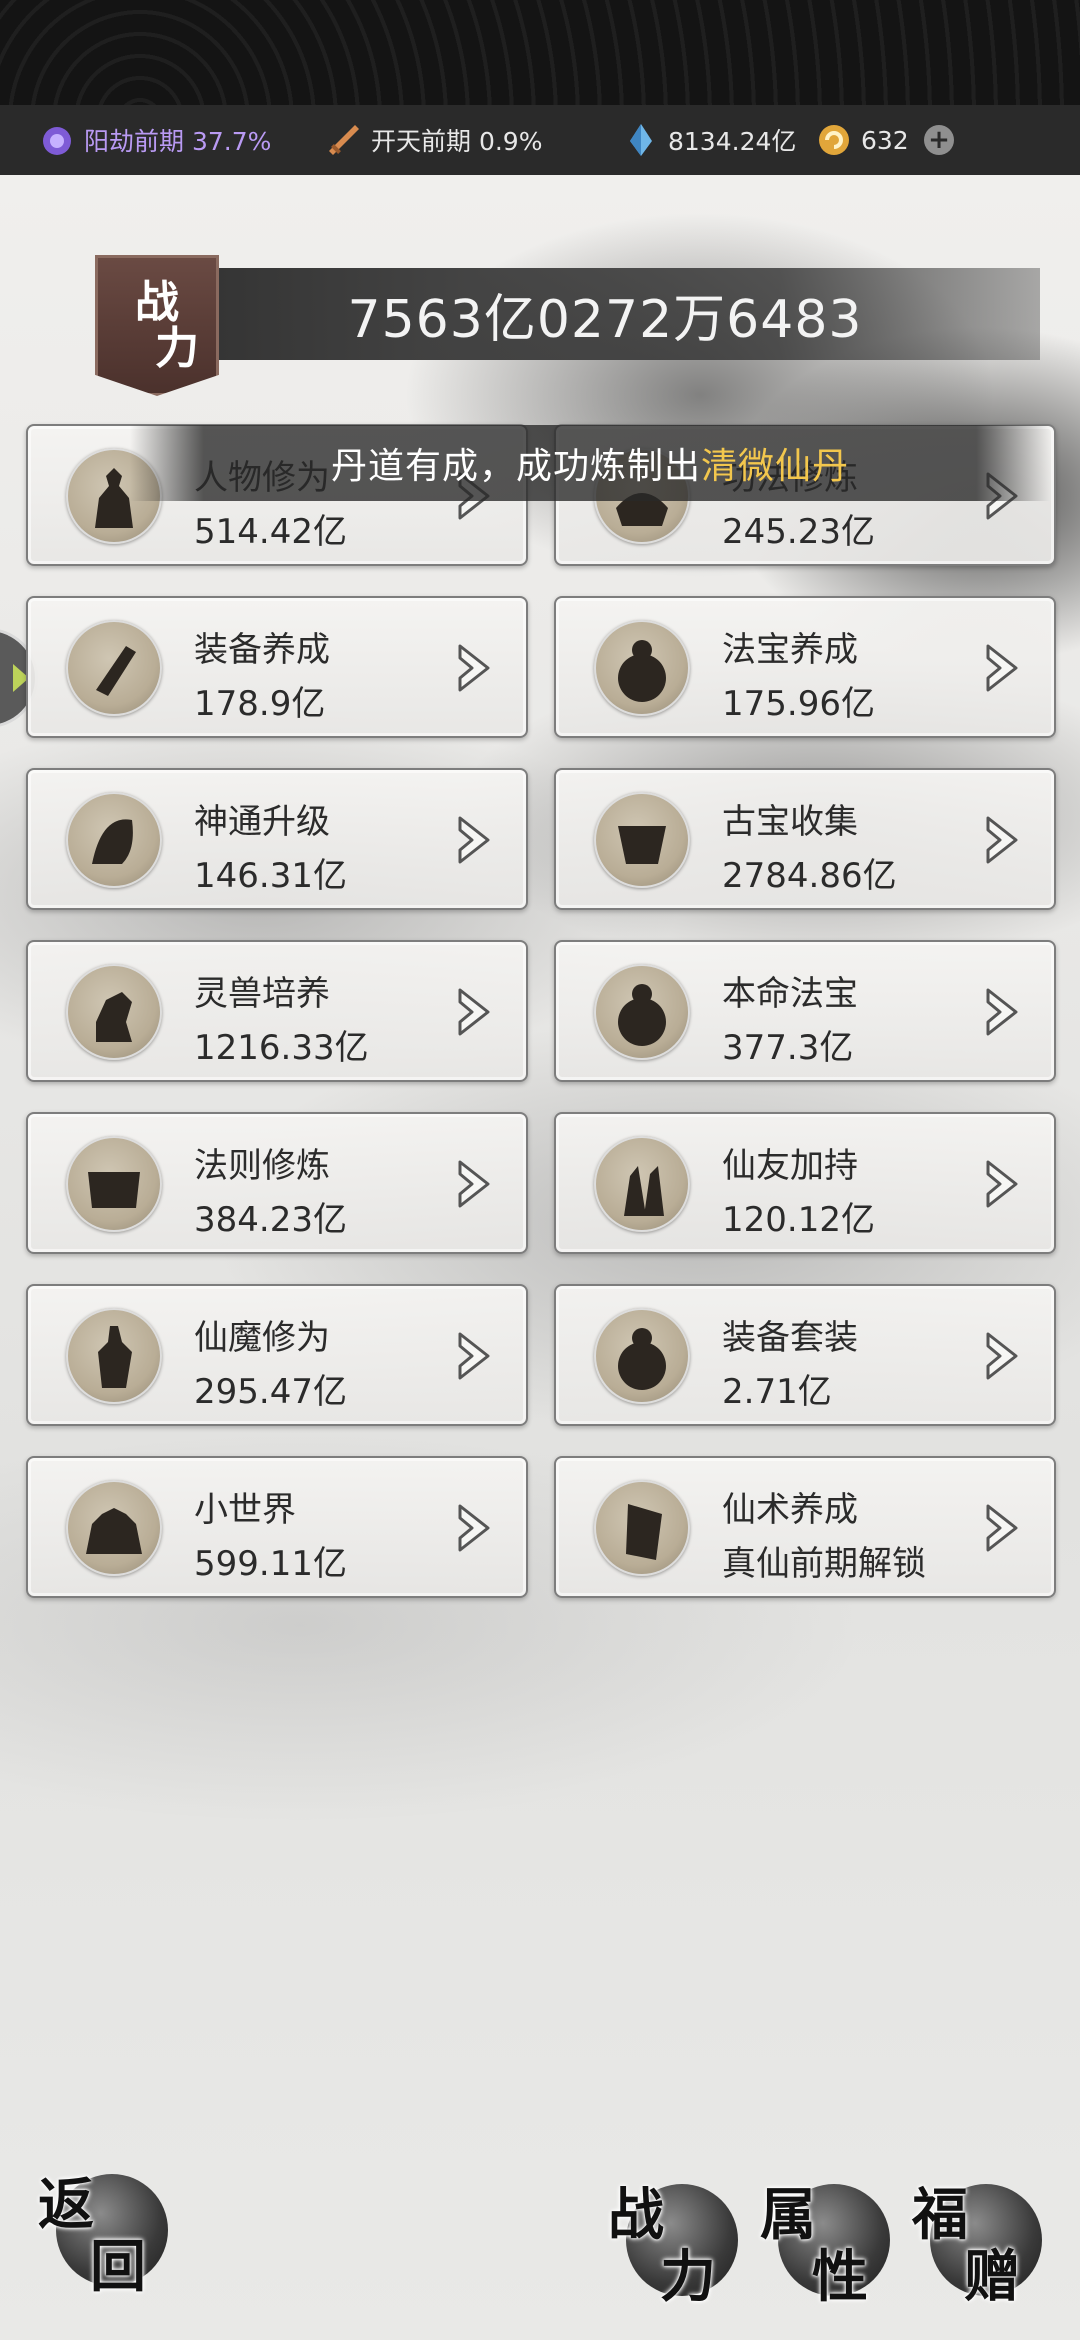  Describe the element at coordinates (642, 1184) in the screenshot. I see `immortal-friend-icon` at that location.